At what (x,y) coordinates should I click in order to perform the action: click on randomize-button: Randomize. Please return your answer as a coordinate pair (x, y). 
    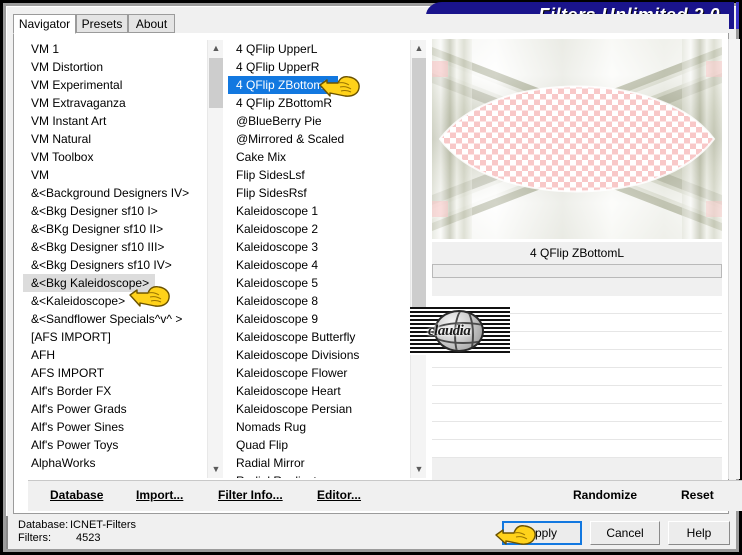
    Looking at the image, I should click on (605, 495).